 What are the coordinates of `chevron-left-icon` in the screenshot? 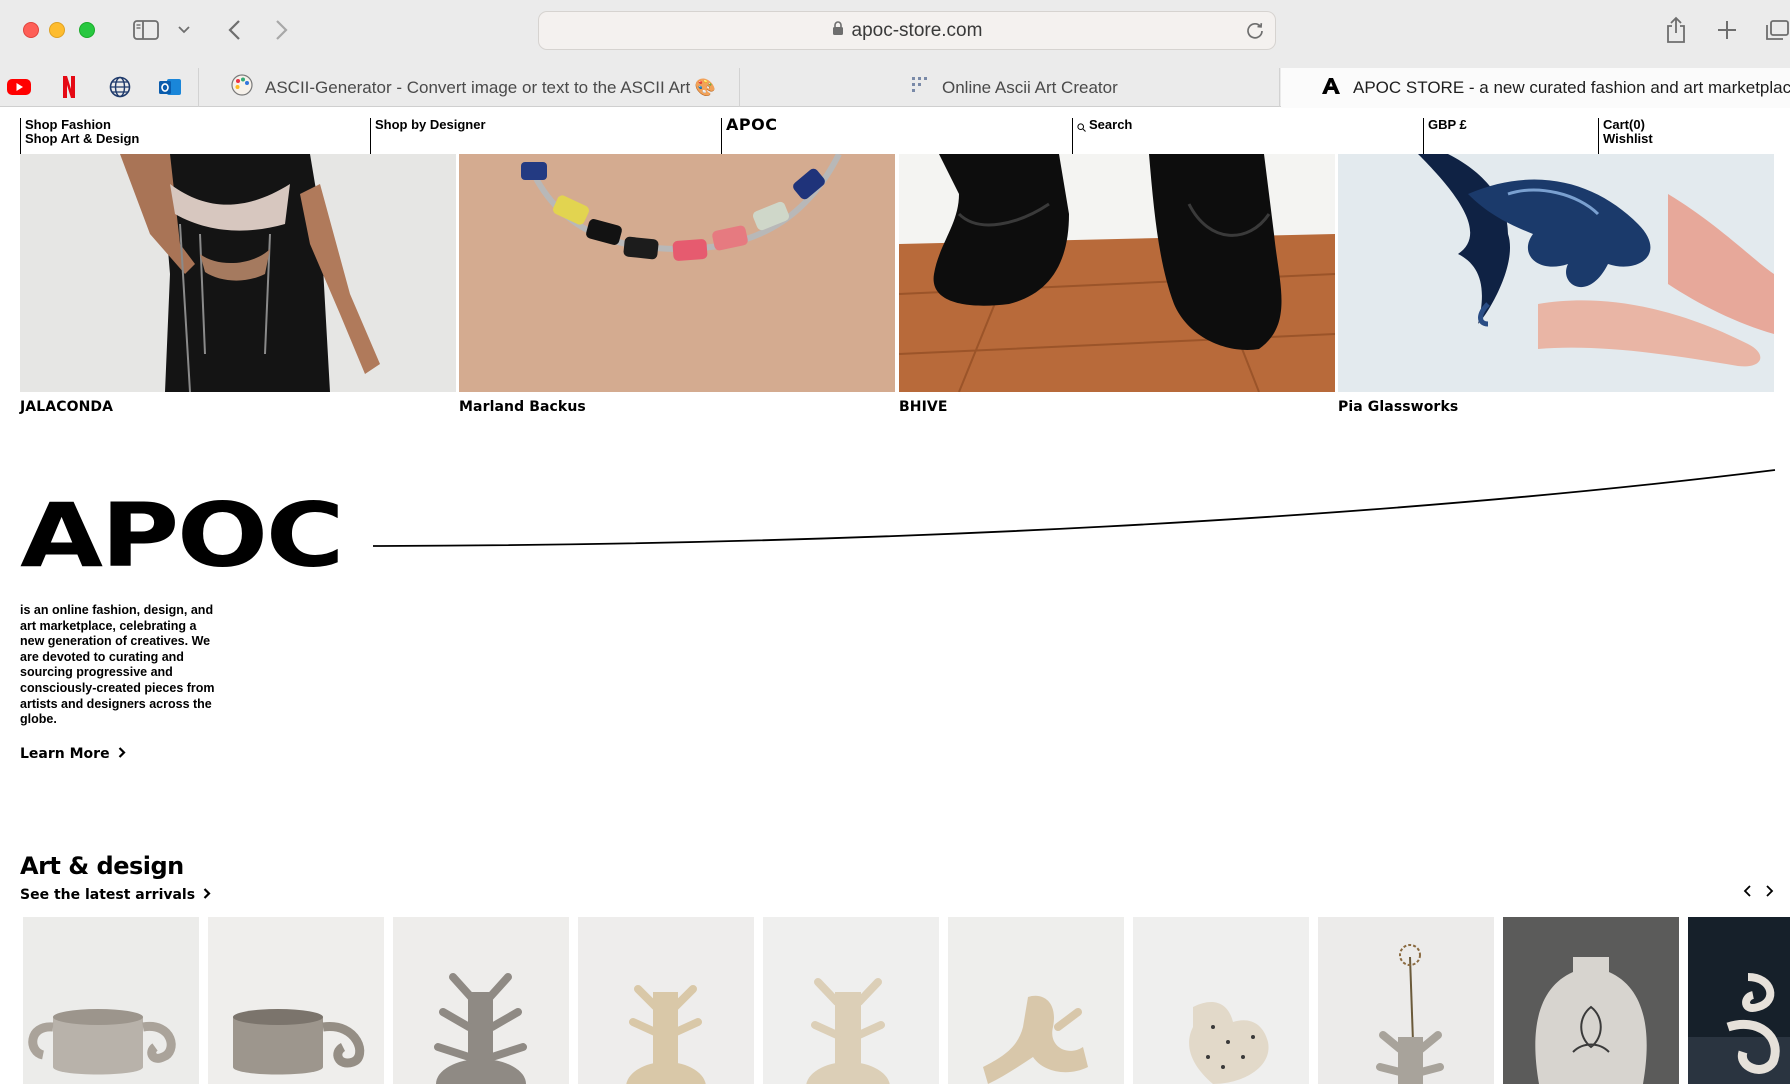 It's located at (1747, 891).